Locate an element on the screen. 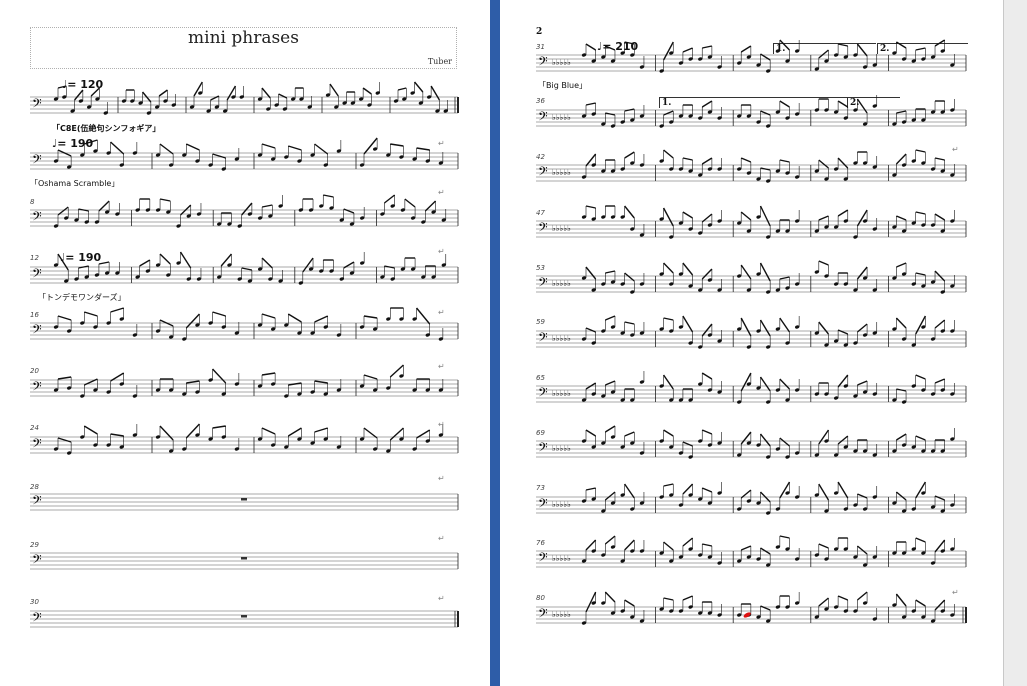  window-edge is located at coordinates (1015, 343).